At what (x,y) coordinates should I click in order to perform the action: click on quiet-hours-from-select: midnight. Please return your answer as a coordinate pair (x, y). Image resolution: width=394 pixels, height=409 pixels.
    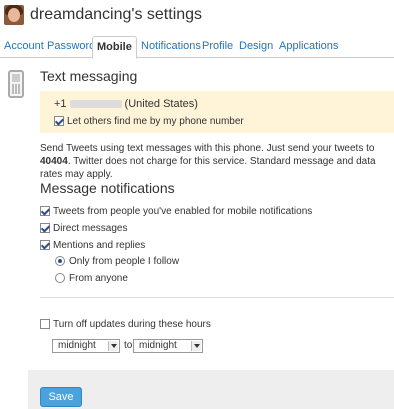
    Looking at the image, I should click on (86, 346).